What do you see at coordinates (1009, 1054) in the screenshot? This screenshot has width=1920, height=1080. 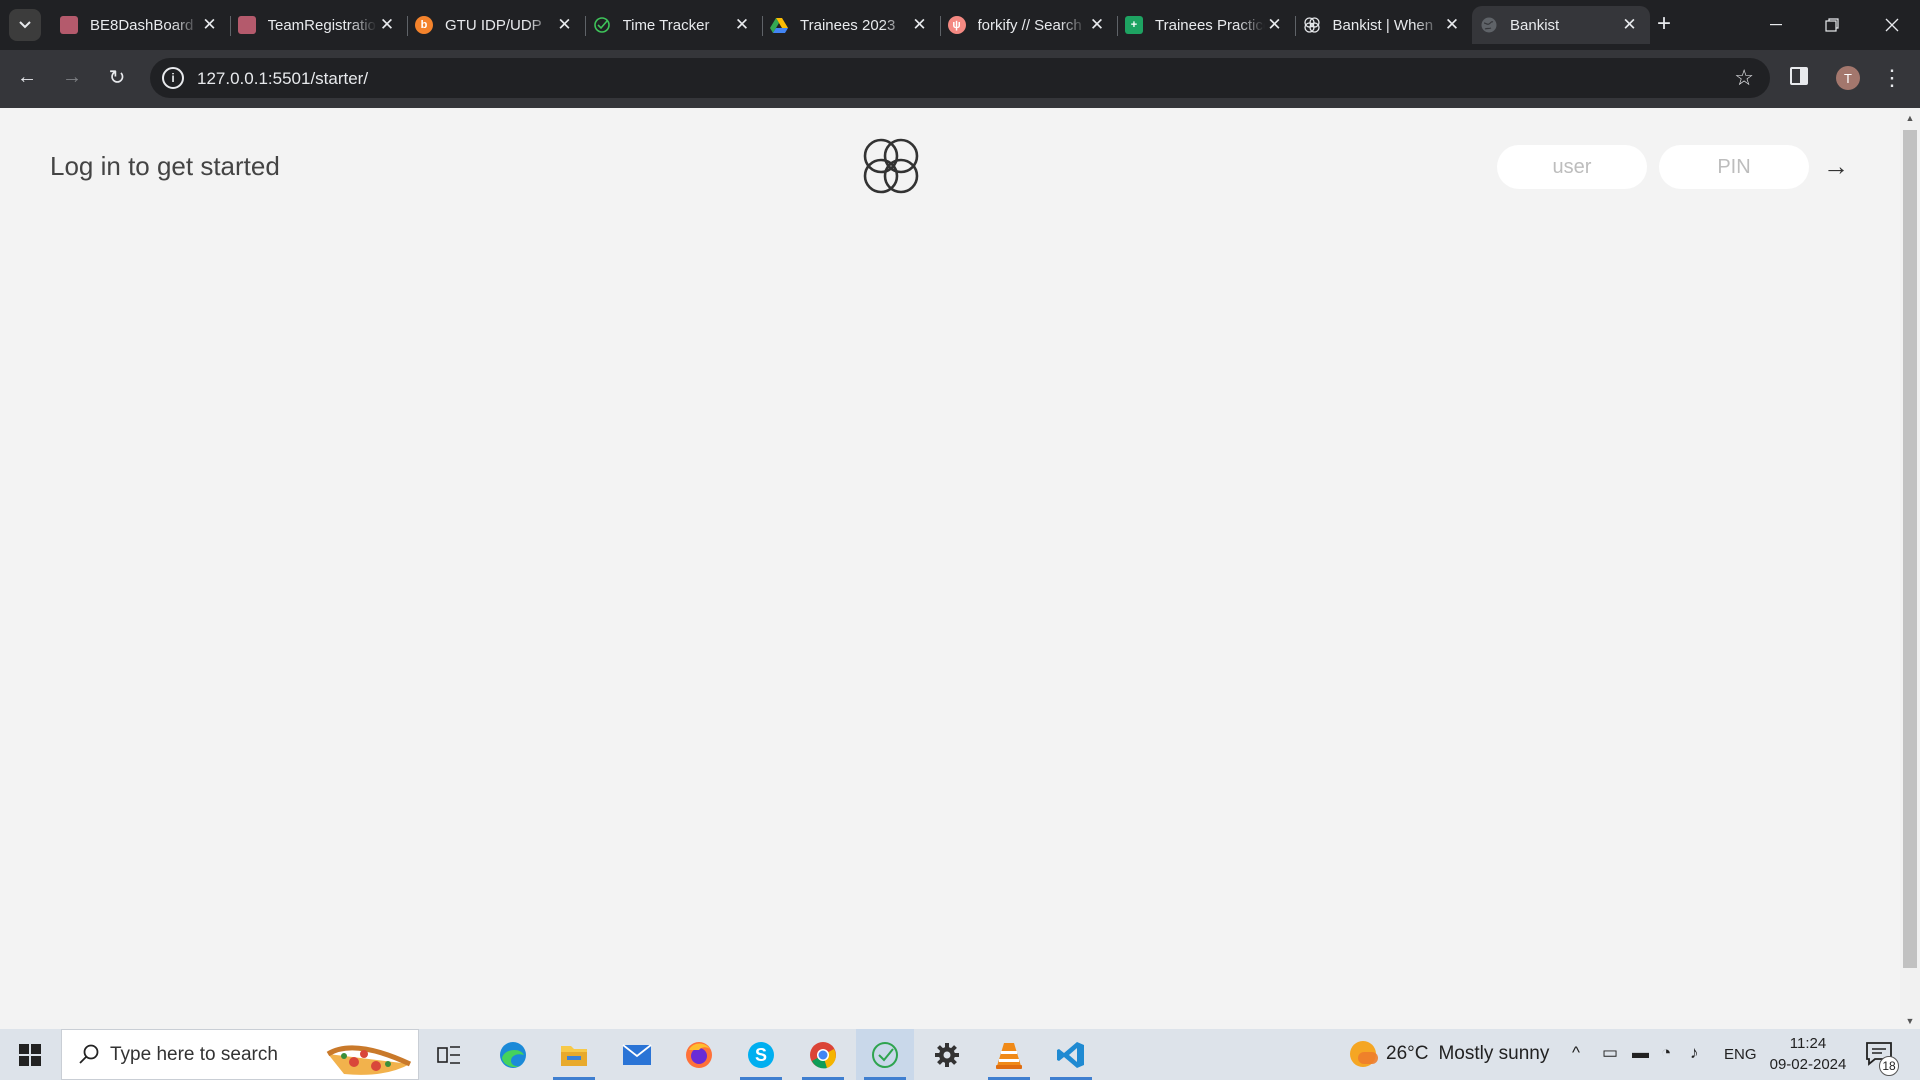 I see `vlc-app` at bounding box center [1009, 1054].